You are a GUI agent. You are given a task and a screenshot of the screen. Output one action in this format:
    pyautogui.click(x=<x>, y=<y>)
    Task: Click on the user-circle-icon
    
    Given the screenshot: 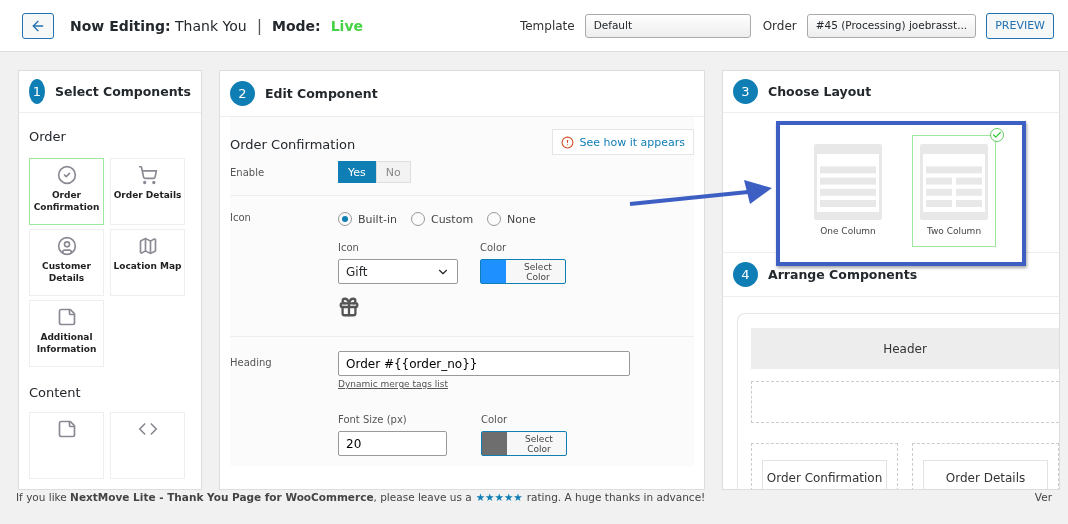 What is the action you would take?
    pyautogui.click(x=66, y=246)
    